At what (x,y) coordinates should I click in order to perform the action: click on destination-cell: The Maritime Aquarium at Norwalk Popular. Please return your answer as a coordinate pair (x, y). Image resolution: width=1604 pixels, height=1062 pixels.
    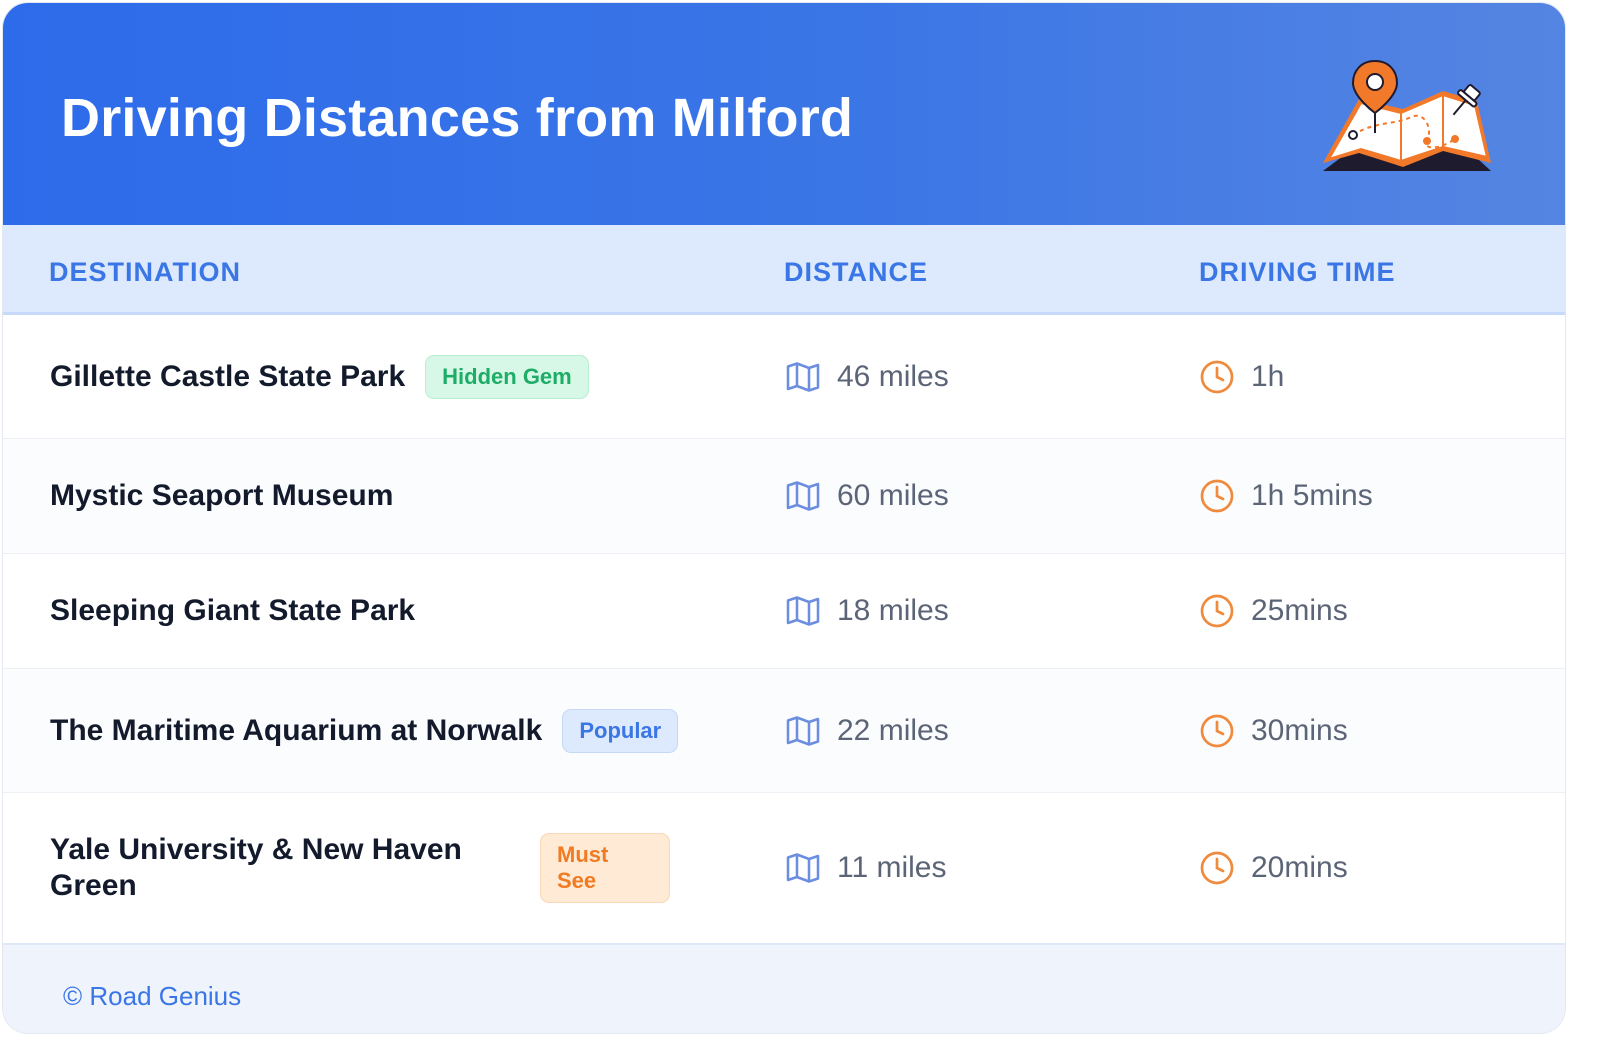
    Looking at the image, I should click on (380, 730).